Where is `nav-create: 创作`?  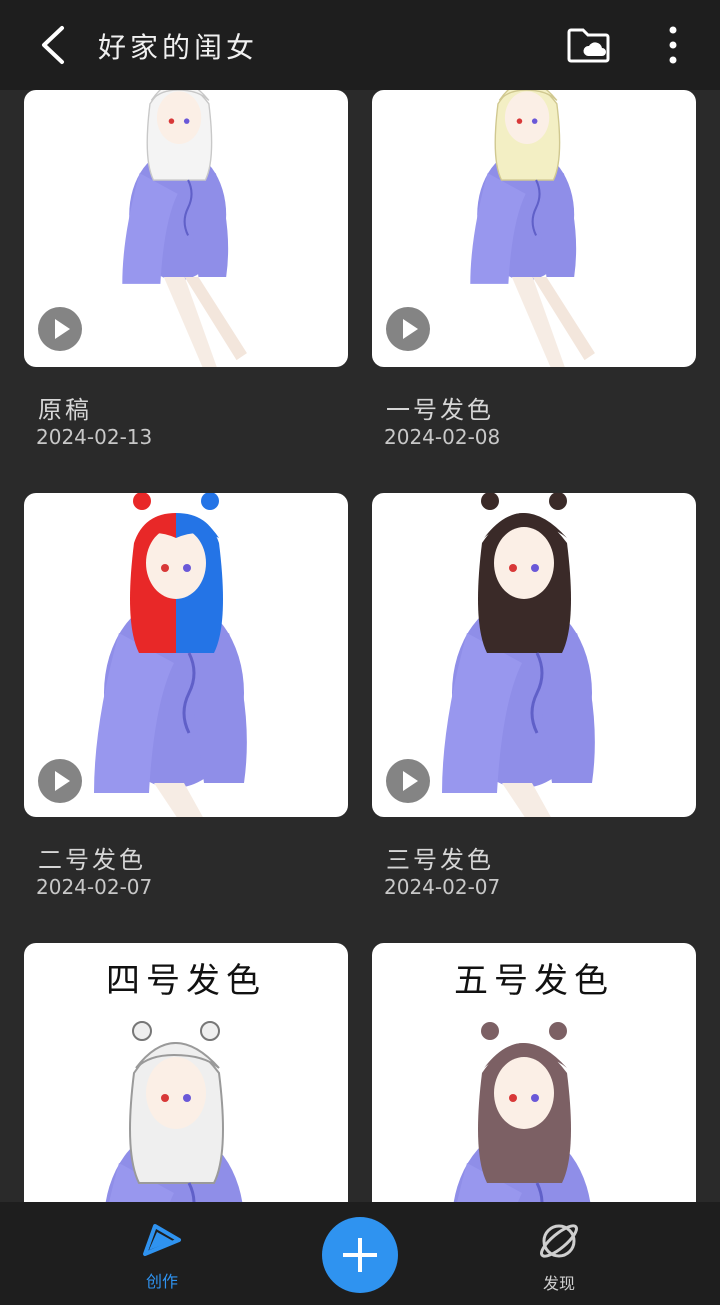 nav-create: 创作 is located at coordinates (162, 1256).